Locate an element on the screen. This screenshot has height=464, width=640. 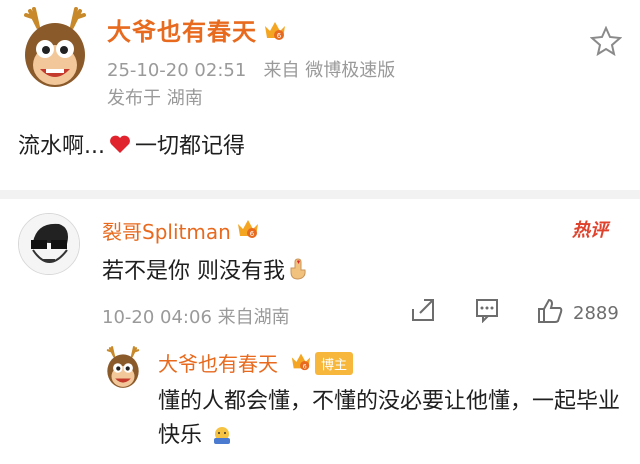
like-thumb-icon is located at coordinates (550, 311).